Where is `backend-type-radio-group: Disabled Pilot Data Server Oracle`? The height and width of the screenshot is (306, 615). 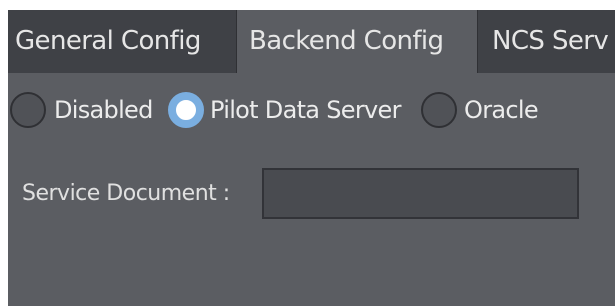
backend-type-radio-group: Disabled Pilot Data Server Oracle is located at coordinates (311, 112).